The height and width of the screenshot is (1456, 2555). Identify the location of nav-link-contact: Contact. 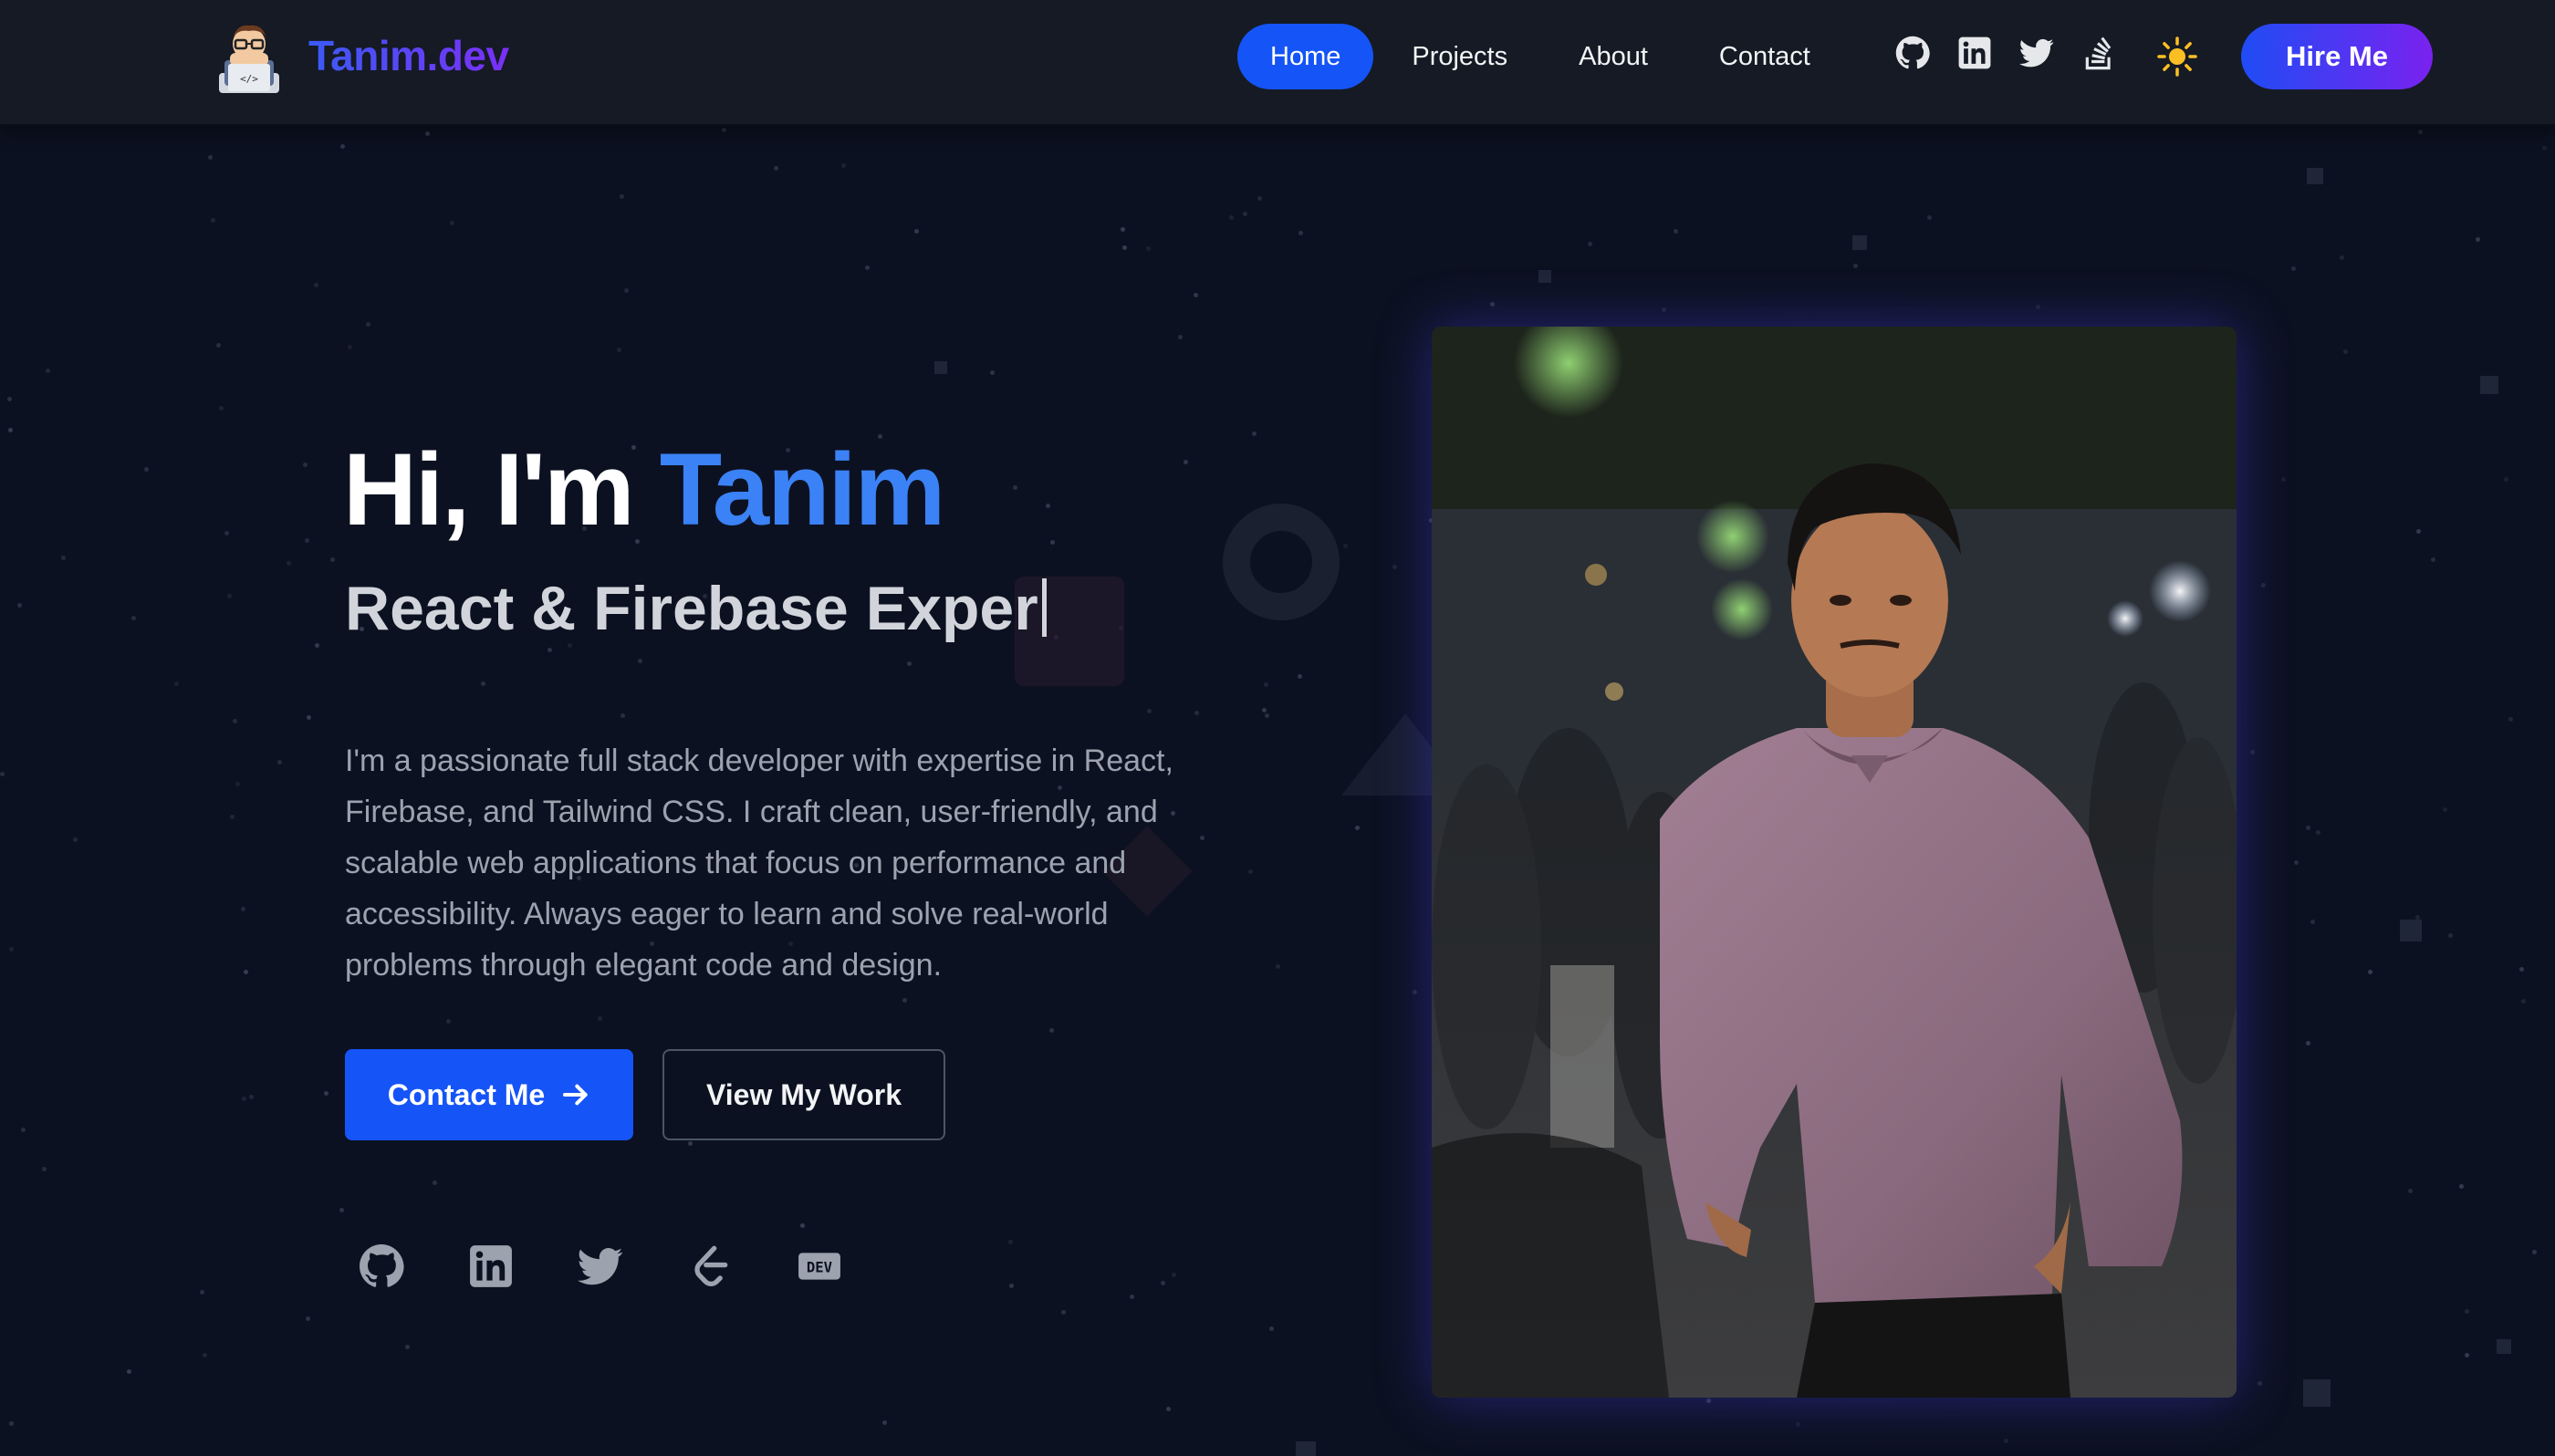
(1764, 56).